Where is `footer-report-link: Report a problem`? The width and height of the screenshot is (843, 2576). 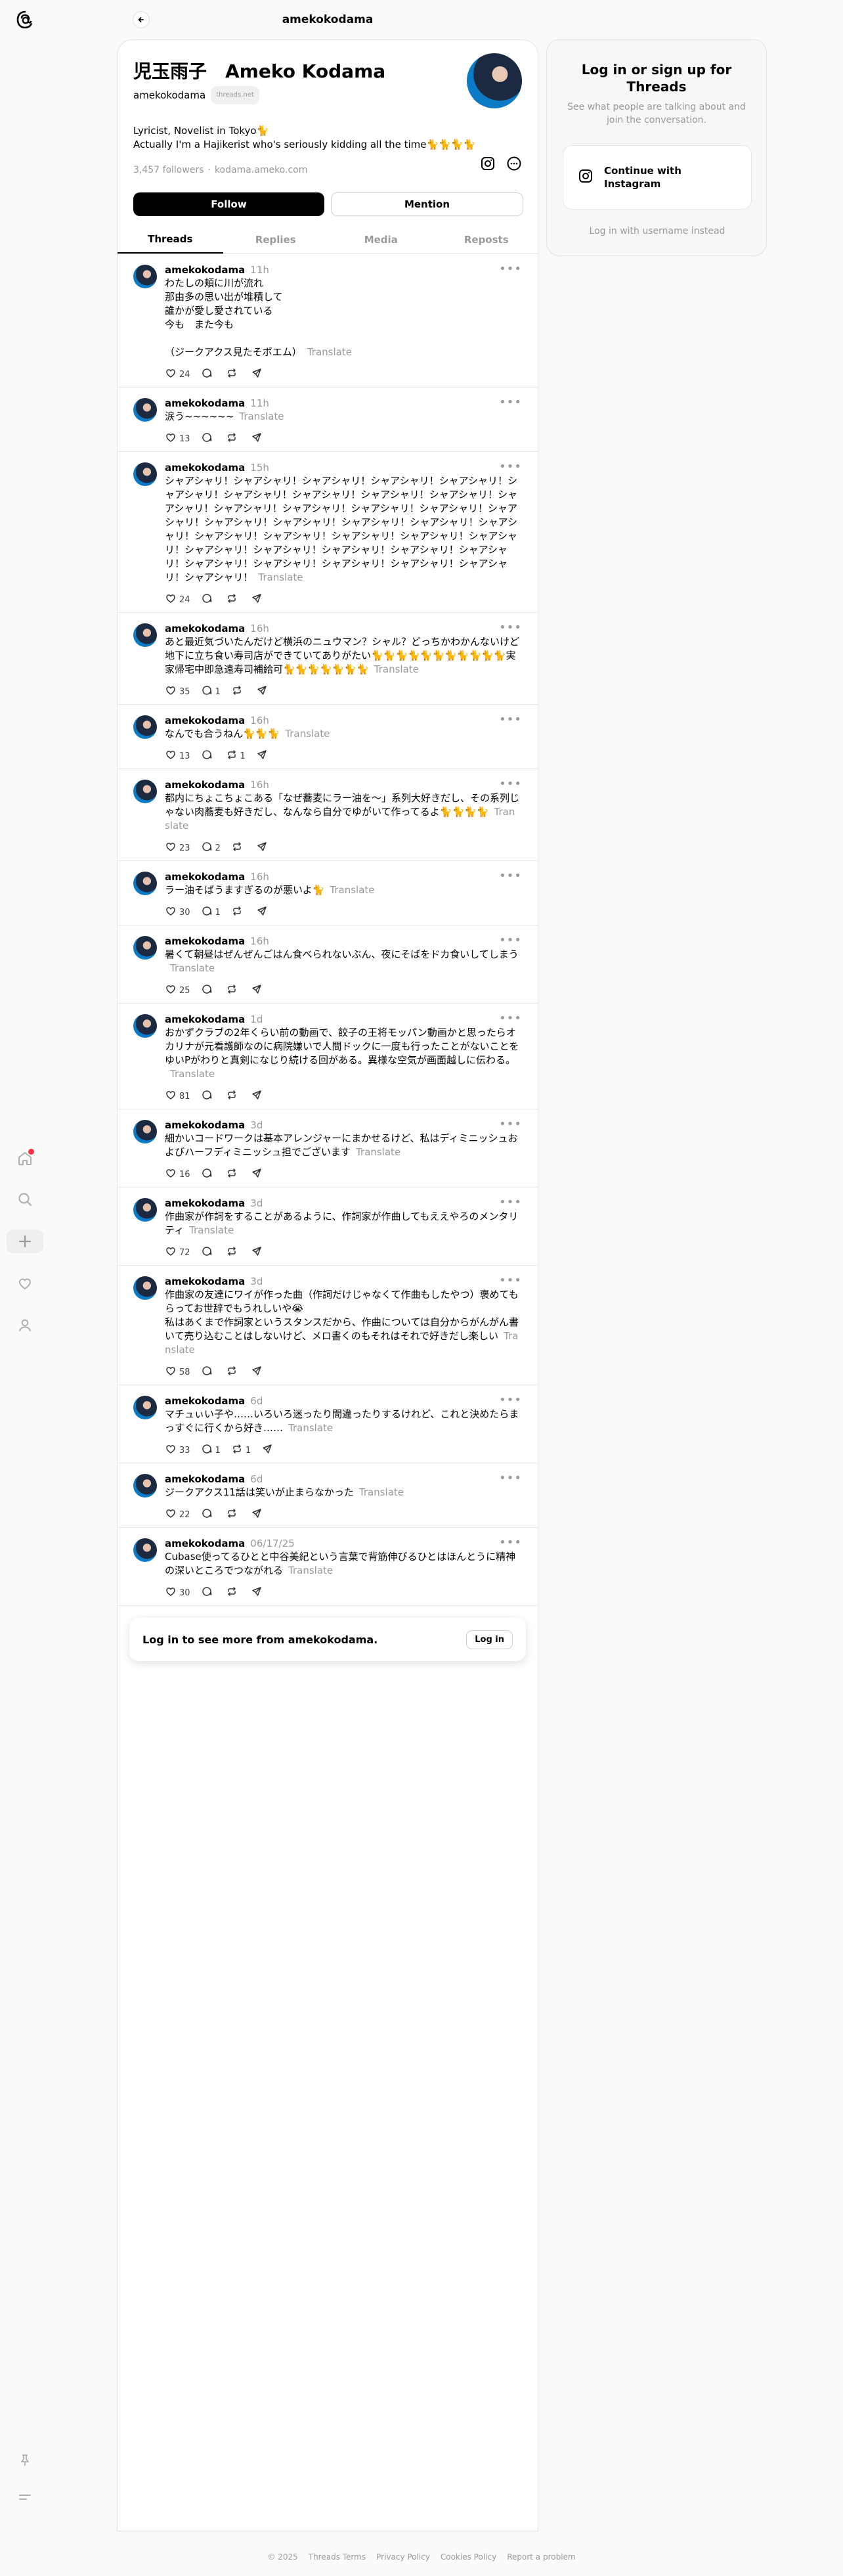 footer-report-link: Report a problem is located at coordinates (541, 2557).